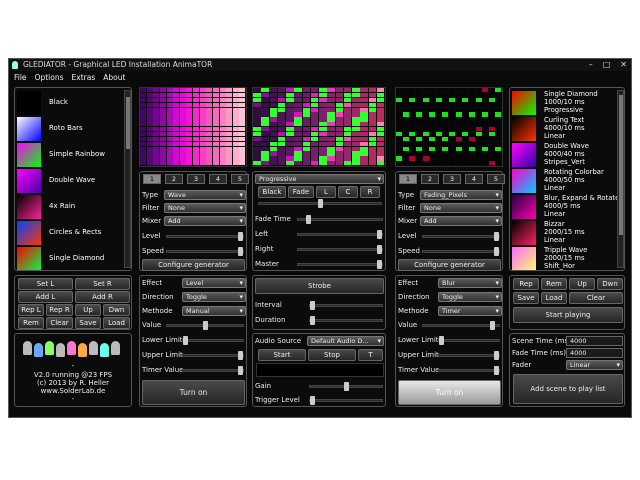  Describe the element at coordinates (114, 77) in the screenshot. I see `menu-about: About` at that location.